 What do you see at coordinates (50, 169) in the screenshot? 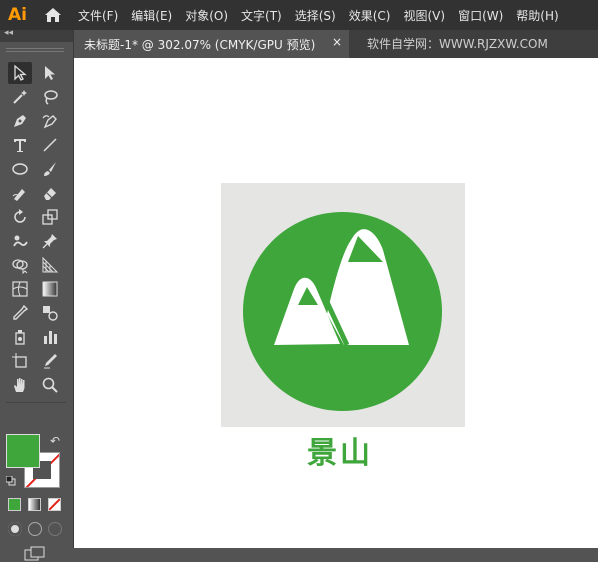
I see `paintbrush-tool-icon` at bounding box center [50, 169].